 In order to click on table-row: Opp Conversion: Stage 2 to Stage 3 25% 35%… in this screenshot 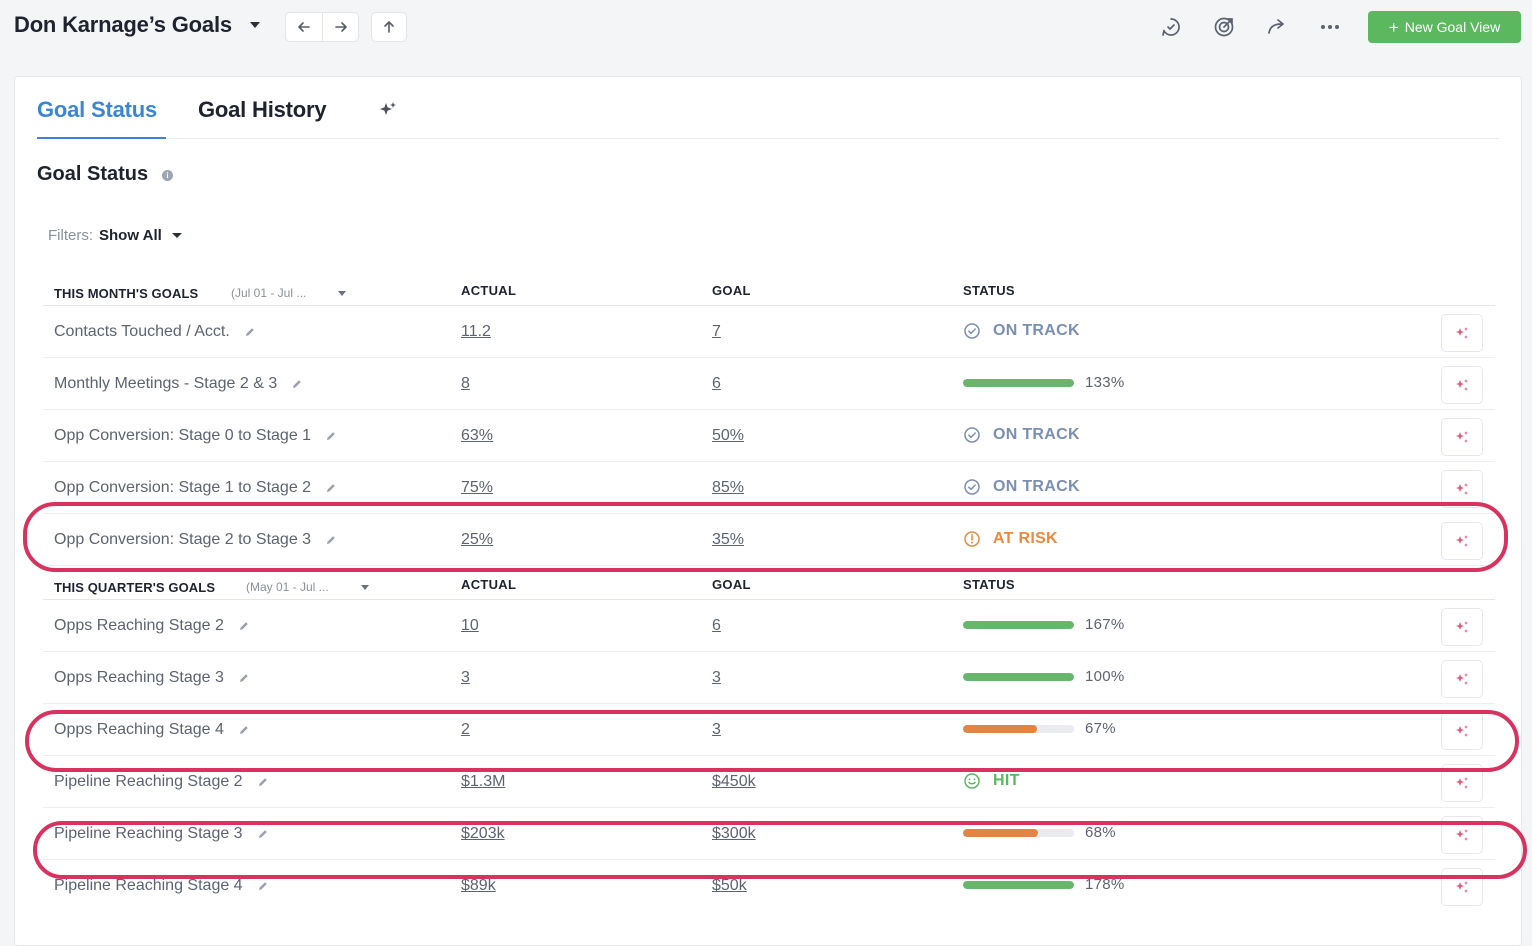, I will do `click(769, 540)`.